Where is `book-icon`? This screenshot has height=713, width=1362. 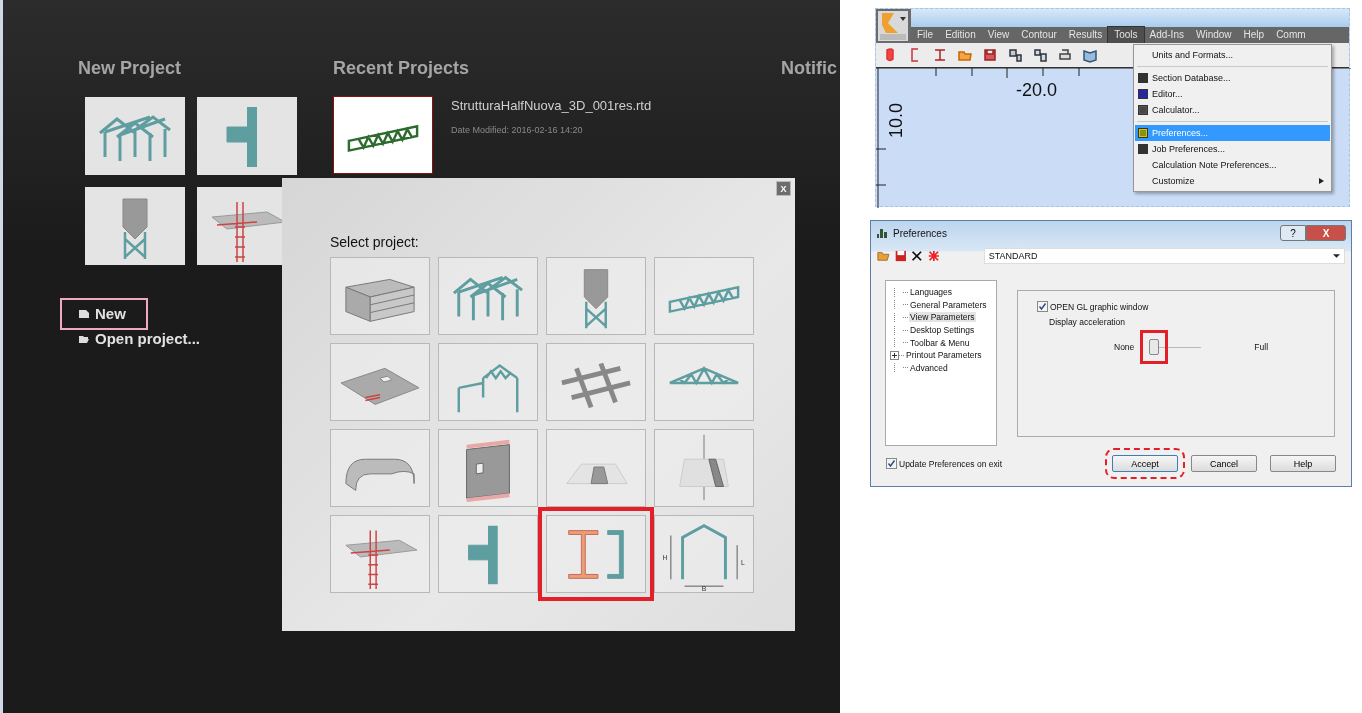 book-icon is located at coordinates (1090, 55).